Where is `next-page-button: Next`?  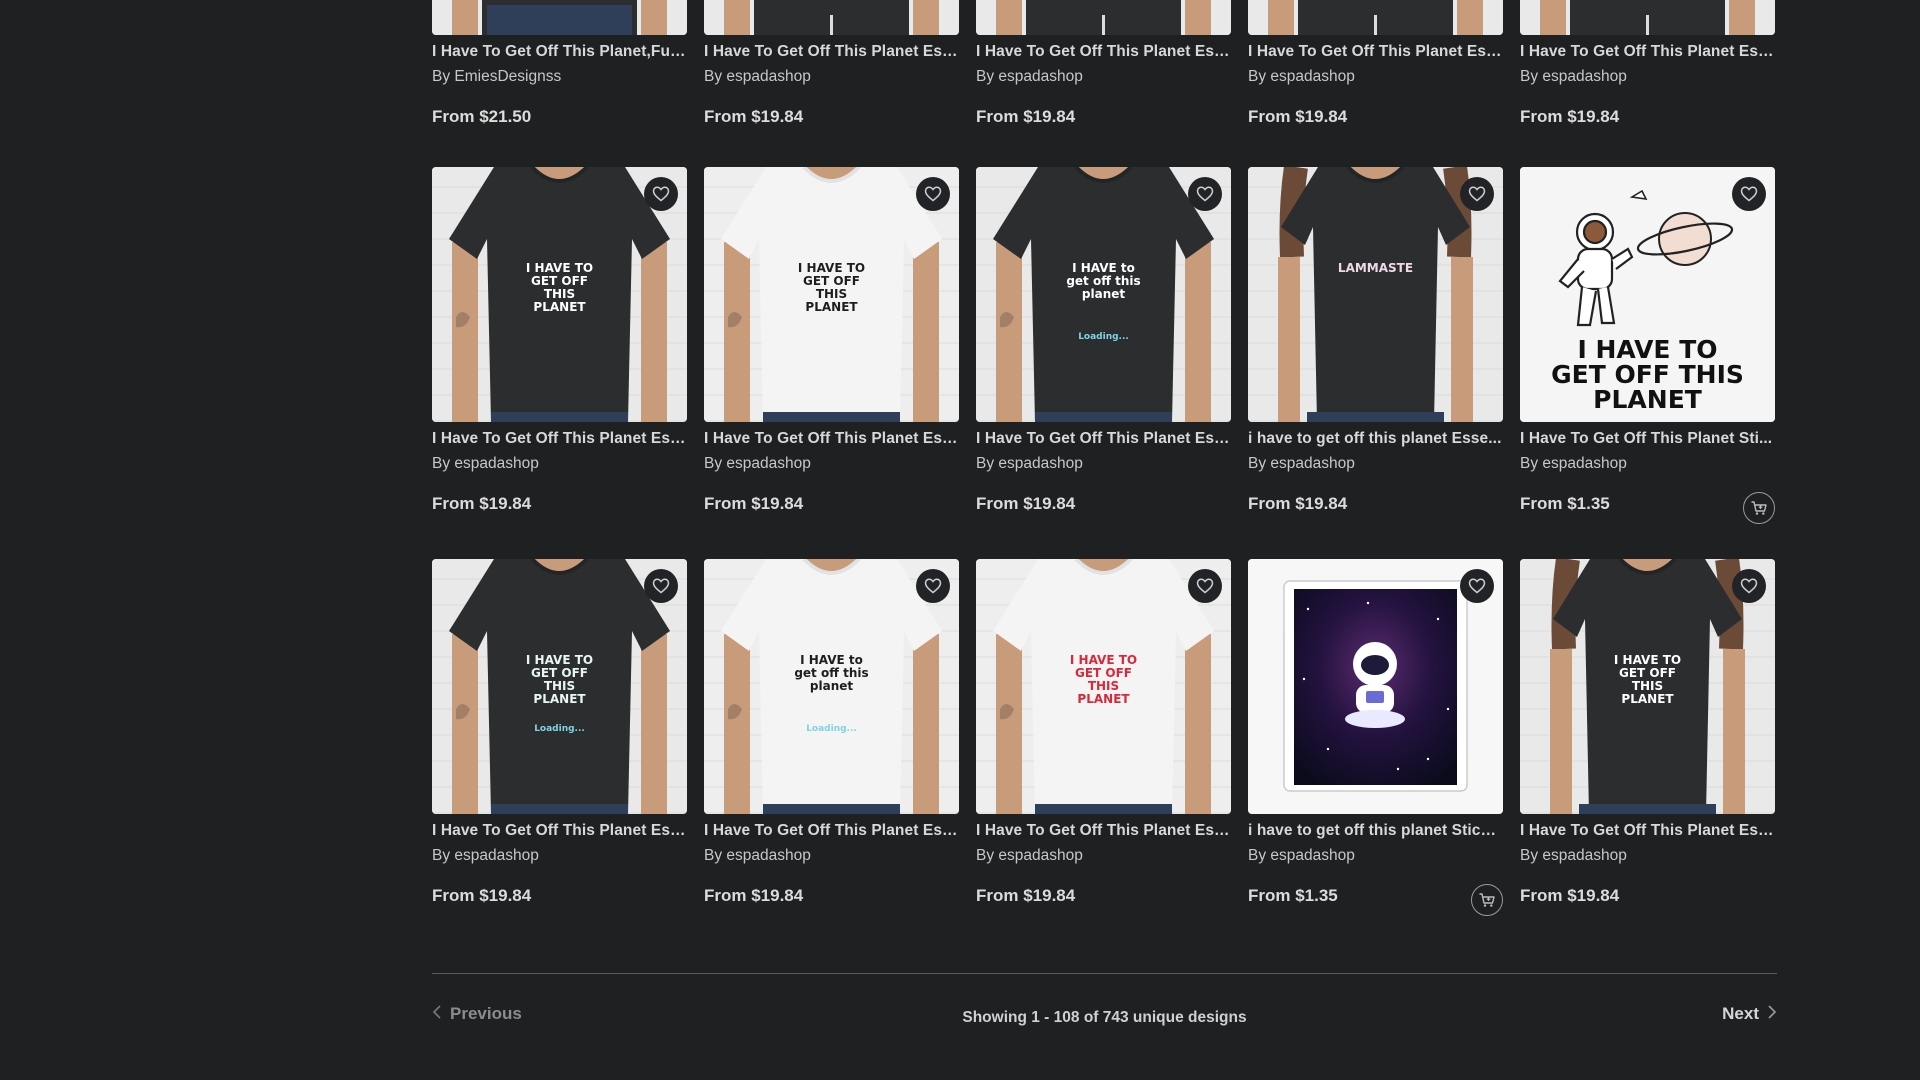 next-page-button: Next is located at coordinates (1749, 1014).